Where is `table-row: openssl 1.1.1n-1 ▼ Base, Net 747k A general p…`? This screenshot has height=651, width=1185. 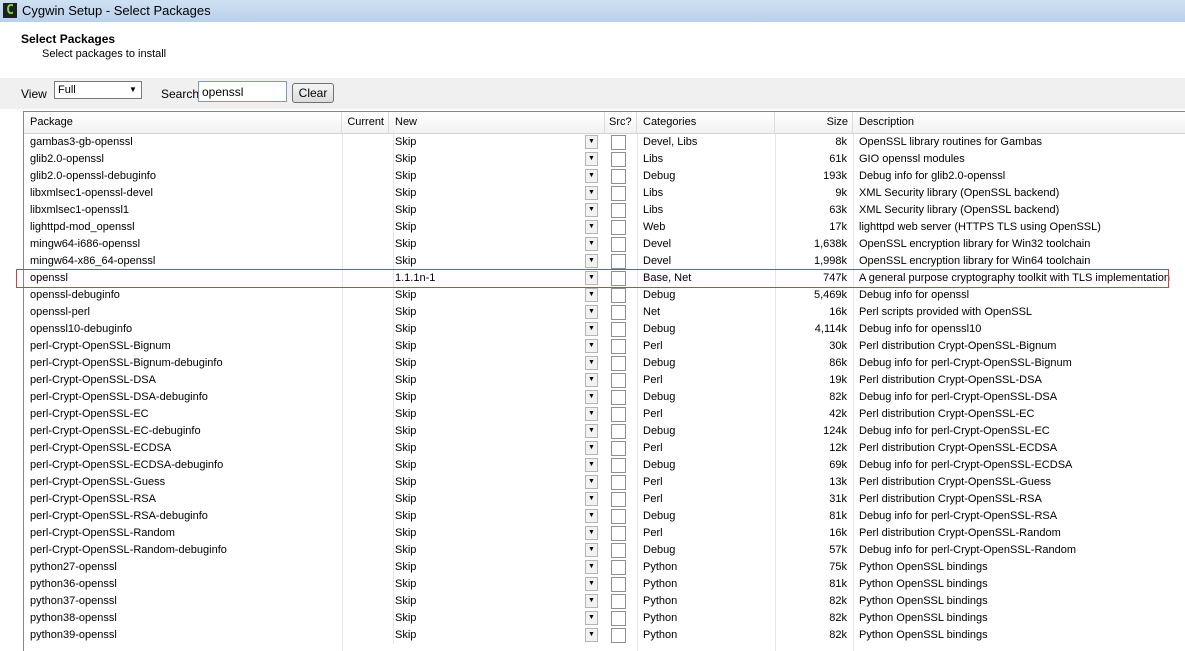
table-row: openssl 1.1.1n-1 ▼ Base, Net 747k A general p… is located at coordinates (604, 278).